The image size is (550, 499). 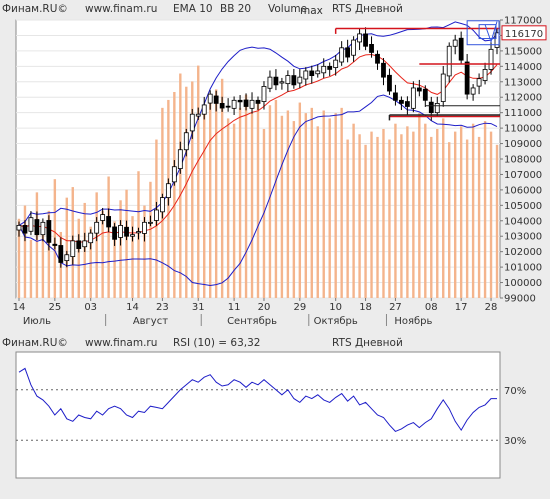 What do you see at coordinates (193, 9) in the screenshot?
I see `header-ema: EMA 10` at bounding box center [193, 9].